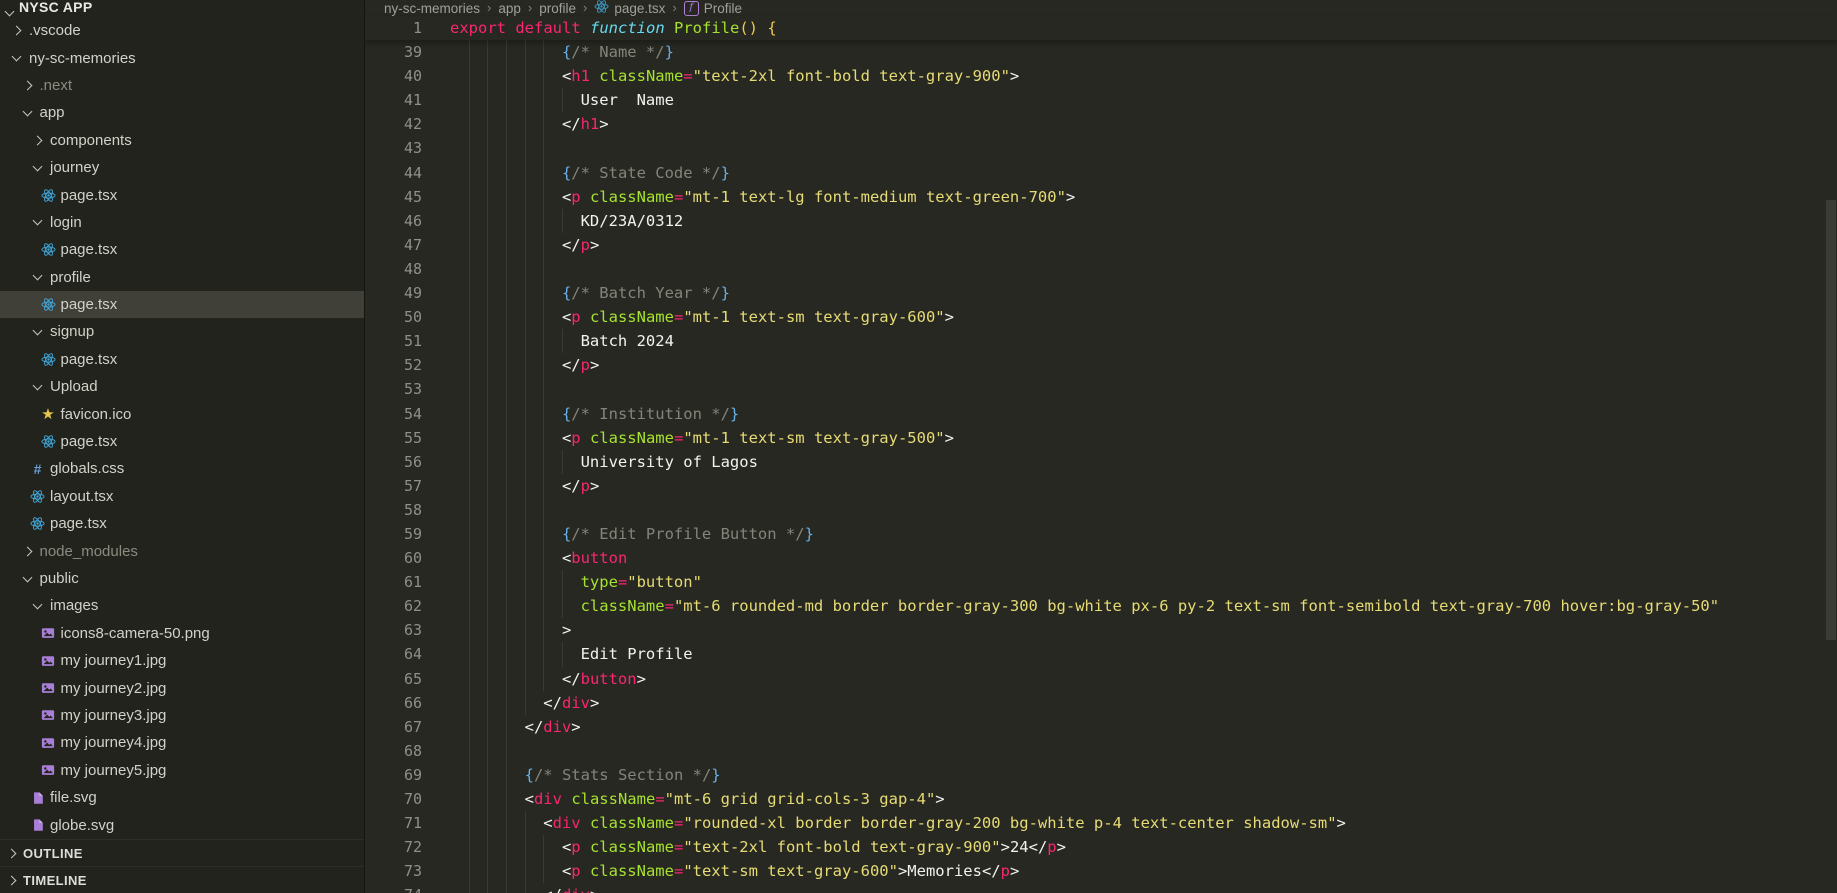 This screenshot has height=893, width=1837. Describe the element at coordinates (182, 30) in the screenshot. I see `tree-item: .vscode` at that location.